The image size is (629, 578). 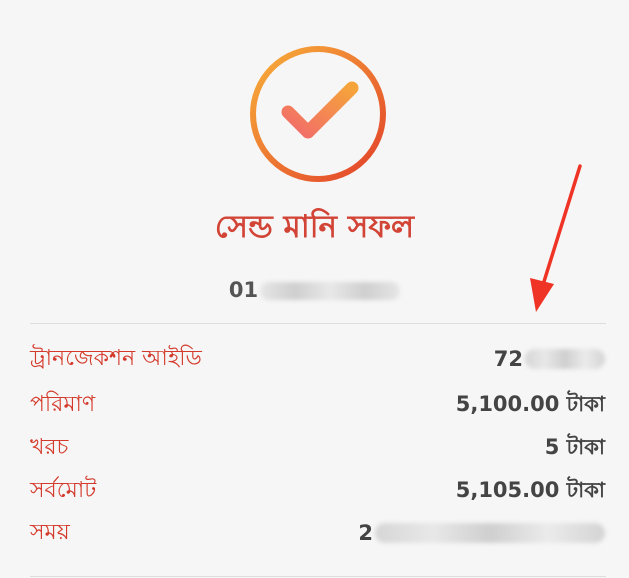 What do you see at coordinates (330, 291) in the screenshot?
I see `masked-phone-digits` at bounding box center [330, 291].